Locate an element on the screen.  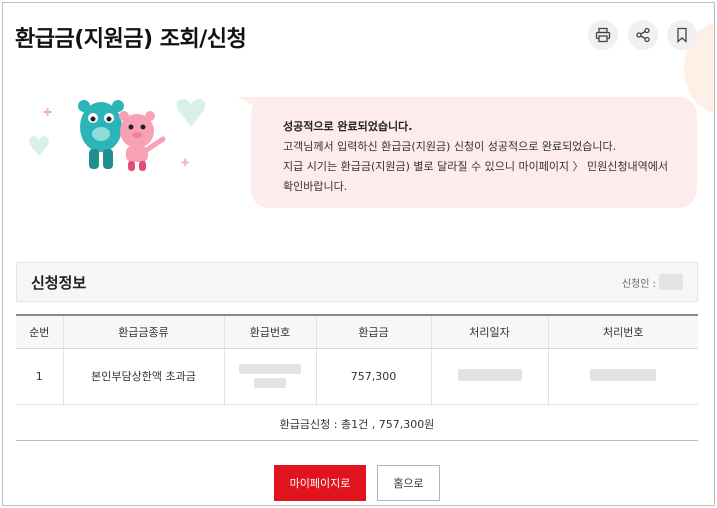
column-header: 환급금종류 is located at coordinates (143, 331).